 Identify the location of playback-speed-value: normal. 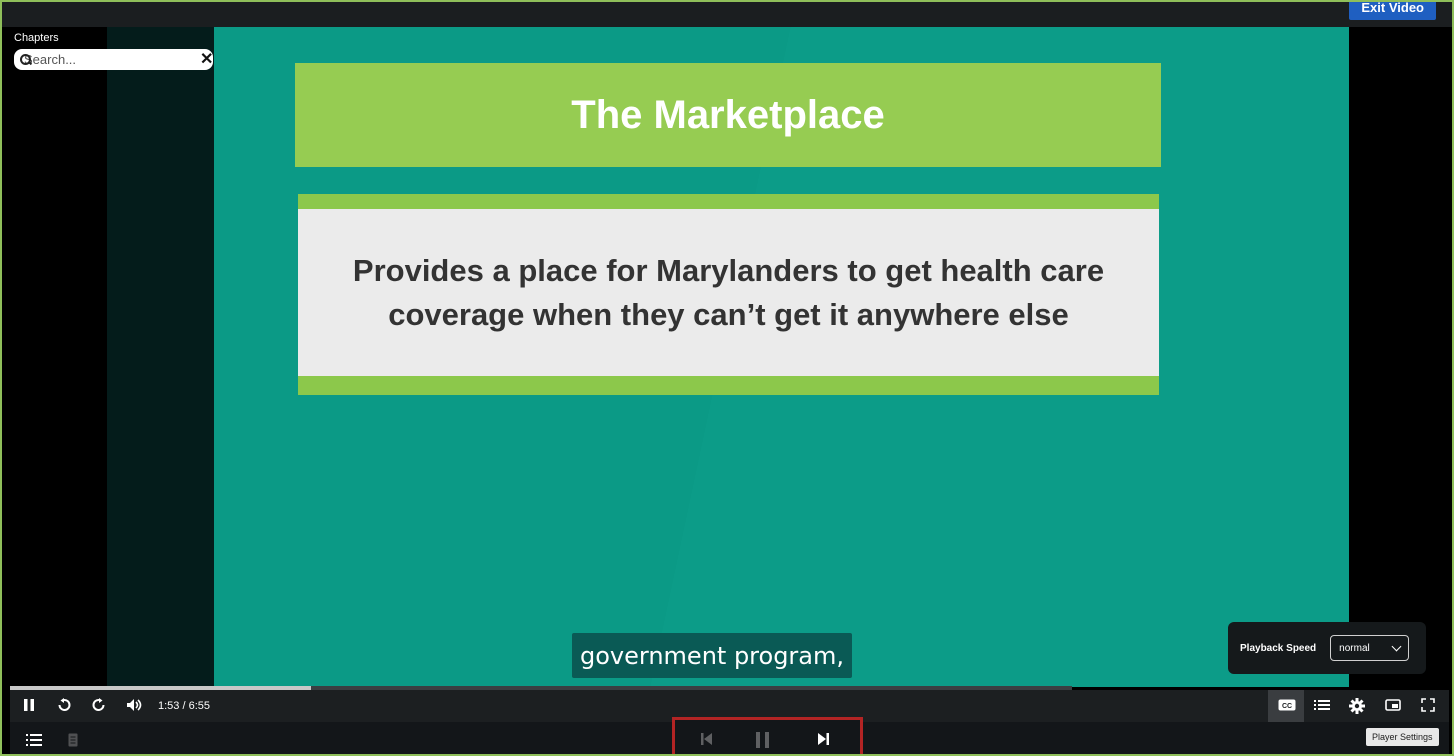
(1354, 648).